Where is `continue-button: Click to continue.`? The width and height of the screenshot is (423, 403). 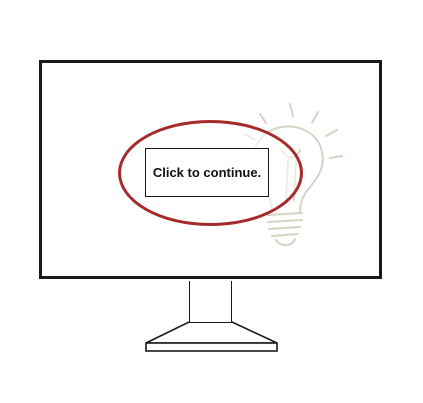 continue-button: Click to continue. is located at coordinates (207, 172).